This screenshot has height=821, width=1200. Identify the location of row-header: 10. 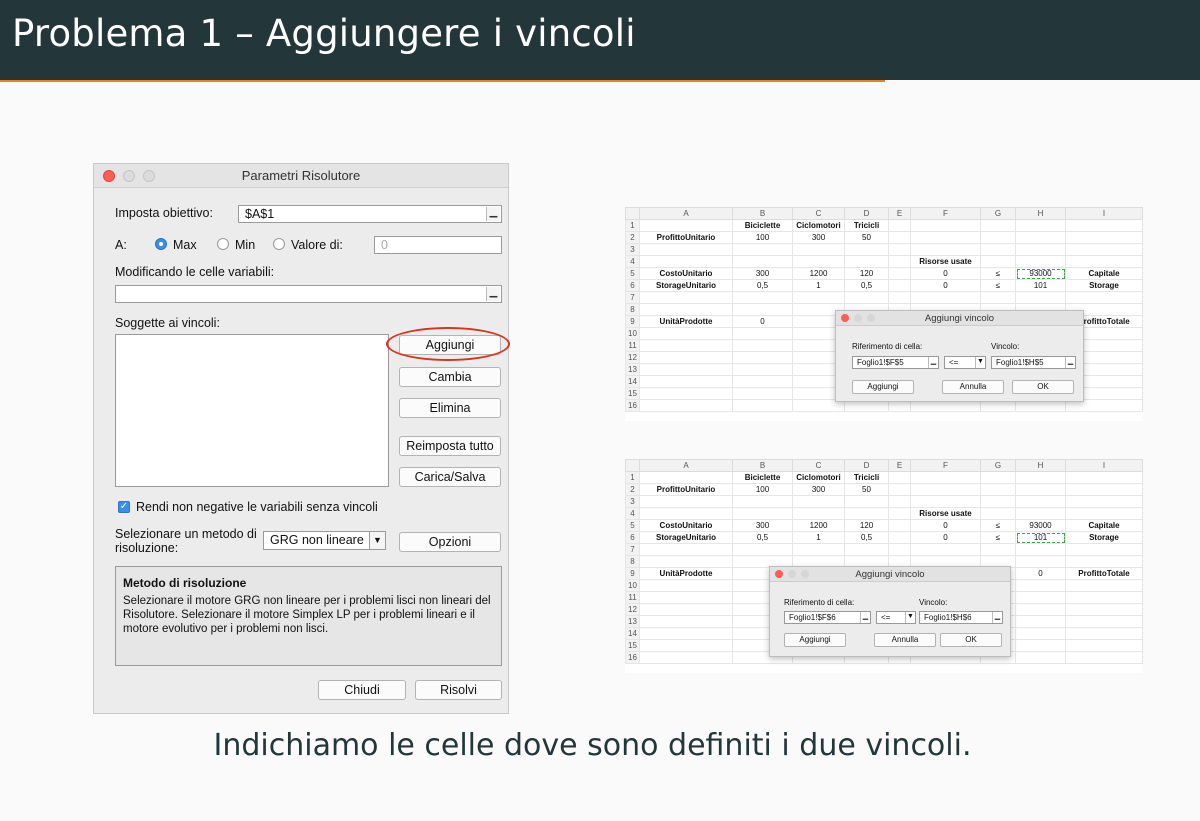
(632, 585).